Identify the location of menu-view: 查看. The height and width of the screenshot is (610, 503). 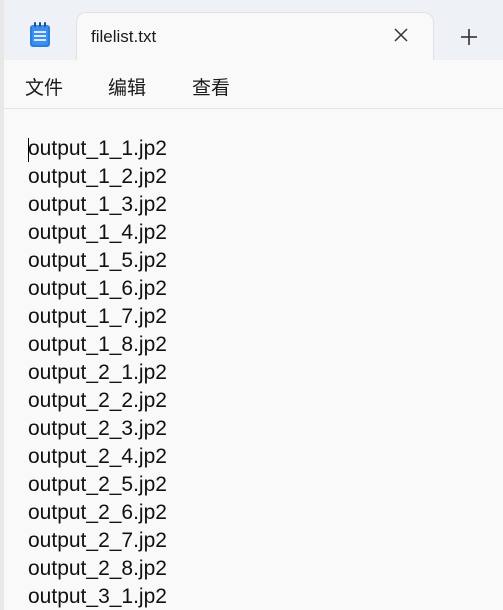
(211, 86).